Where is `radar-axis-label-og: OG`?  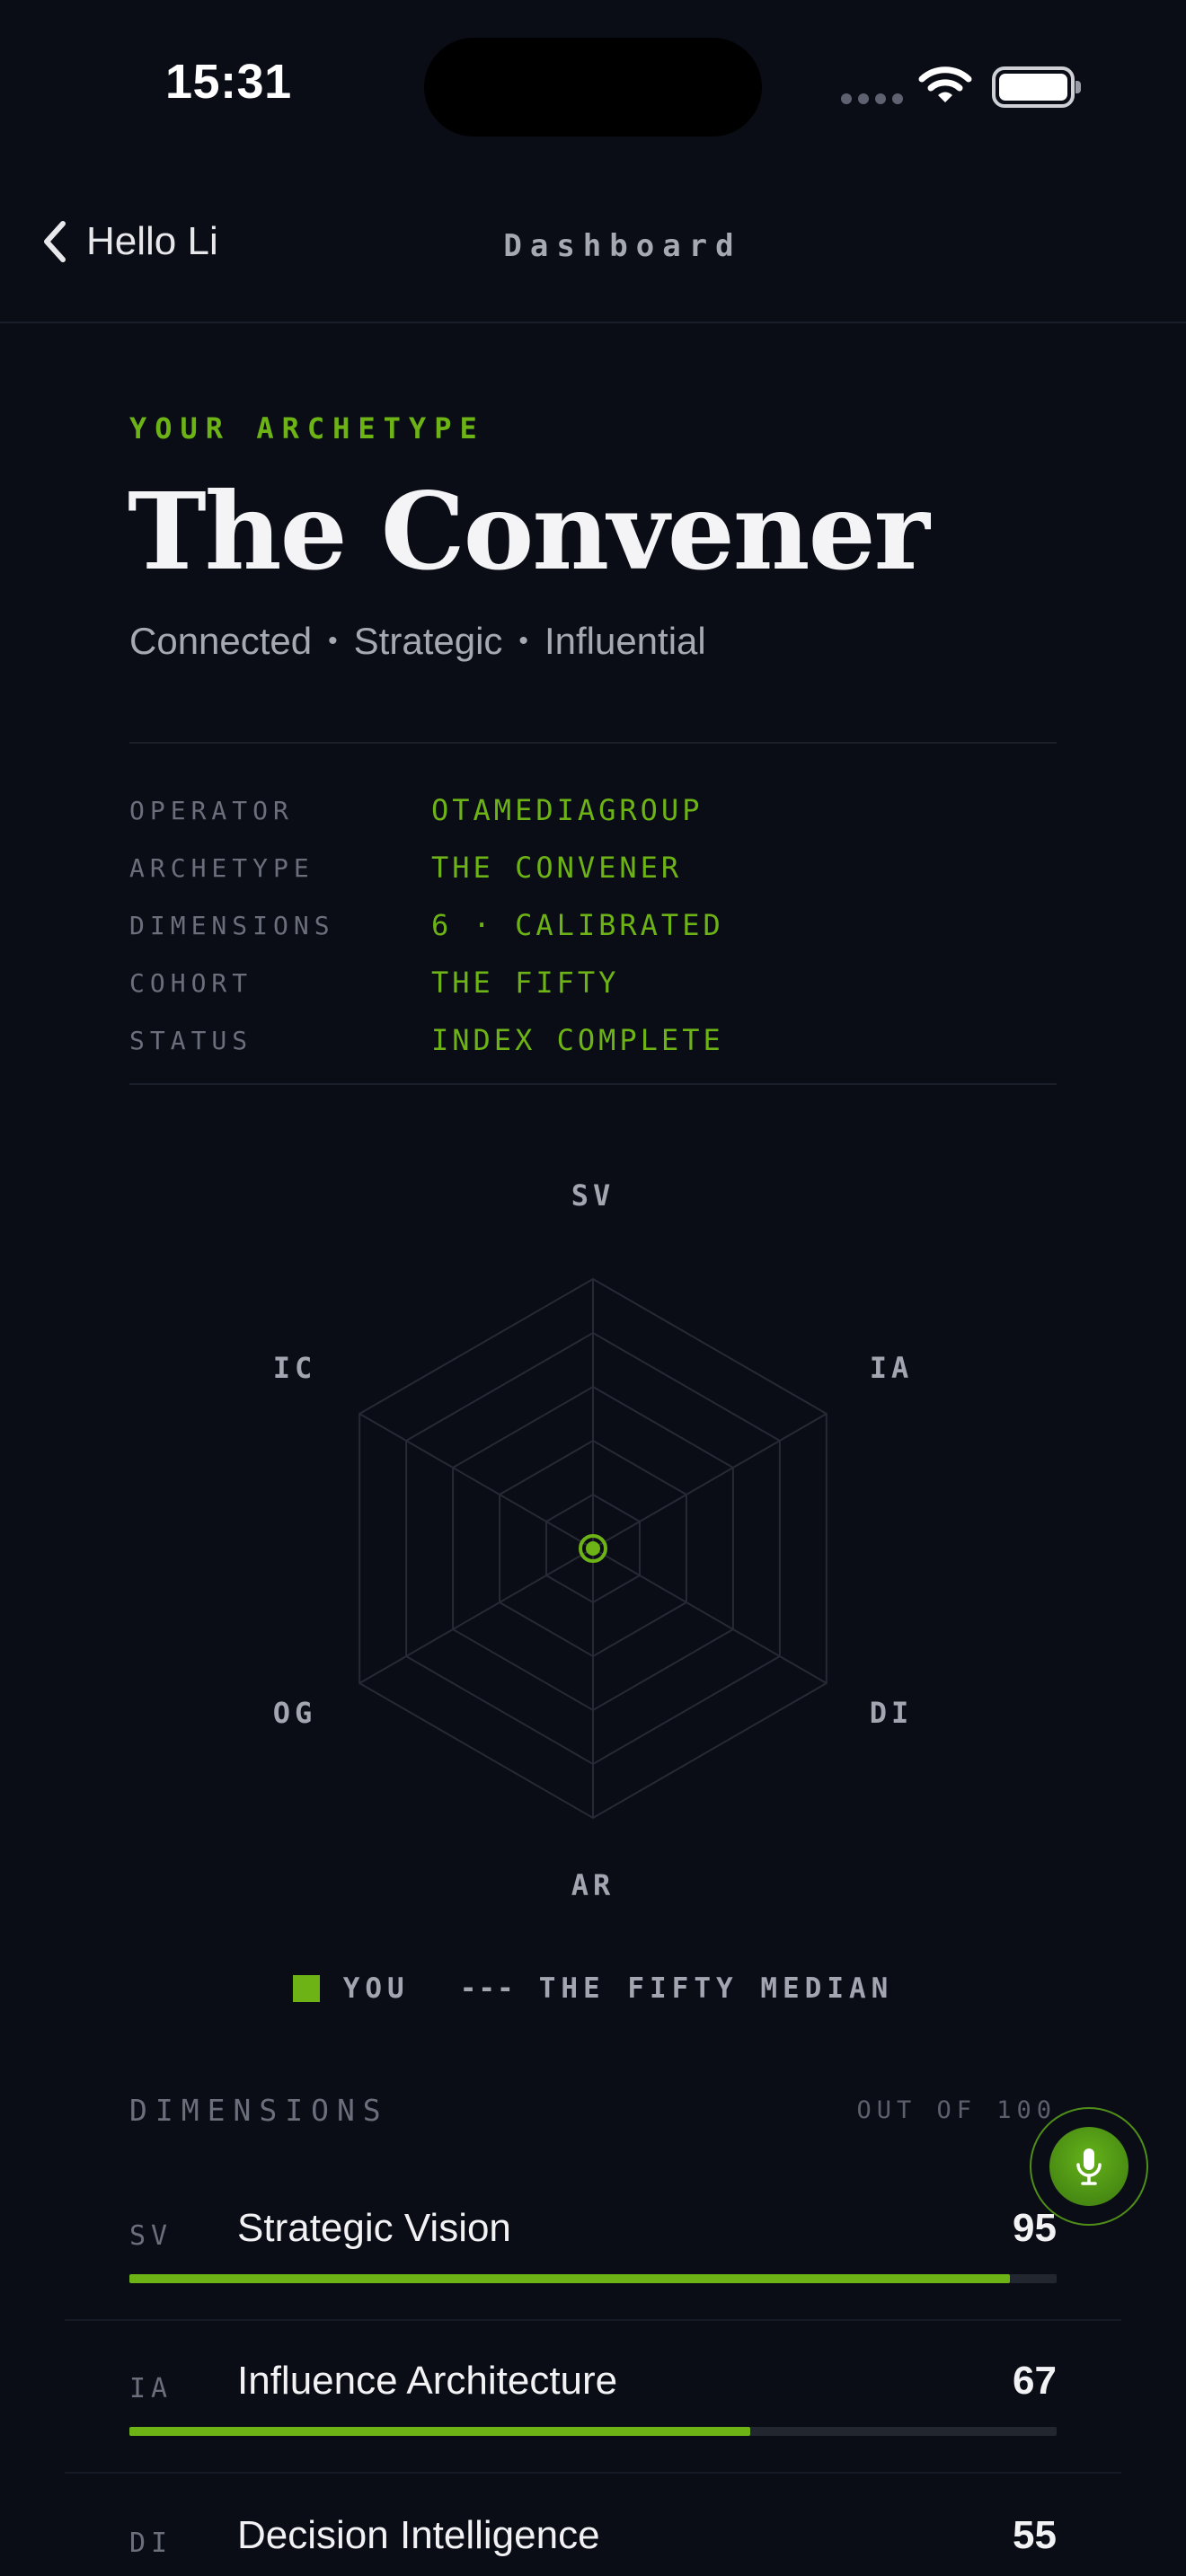
radar-axis-label-og: OG is located at coordinates (295, 1713).